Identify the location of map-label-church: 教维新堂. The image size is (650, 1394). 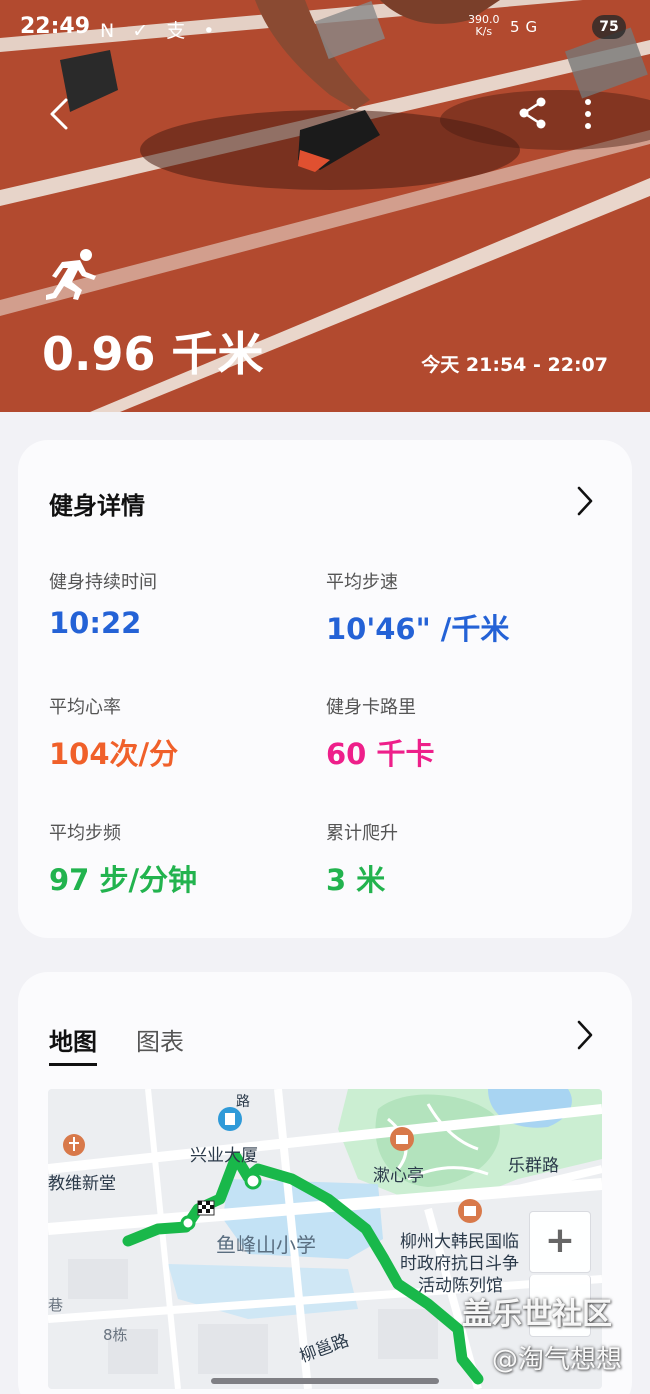
(82, 1184).